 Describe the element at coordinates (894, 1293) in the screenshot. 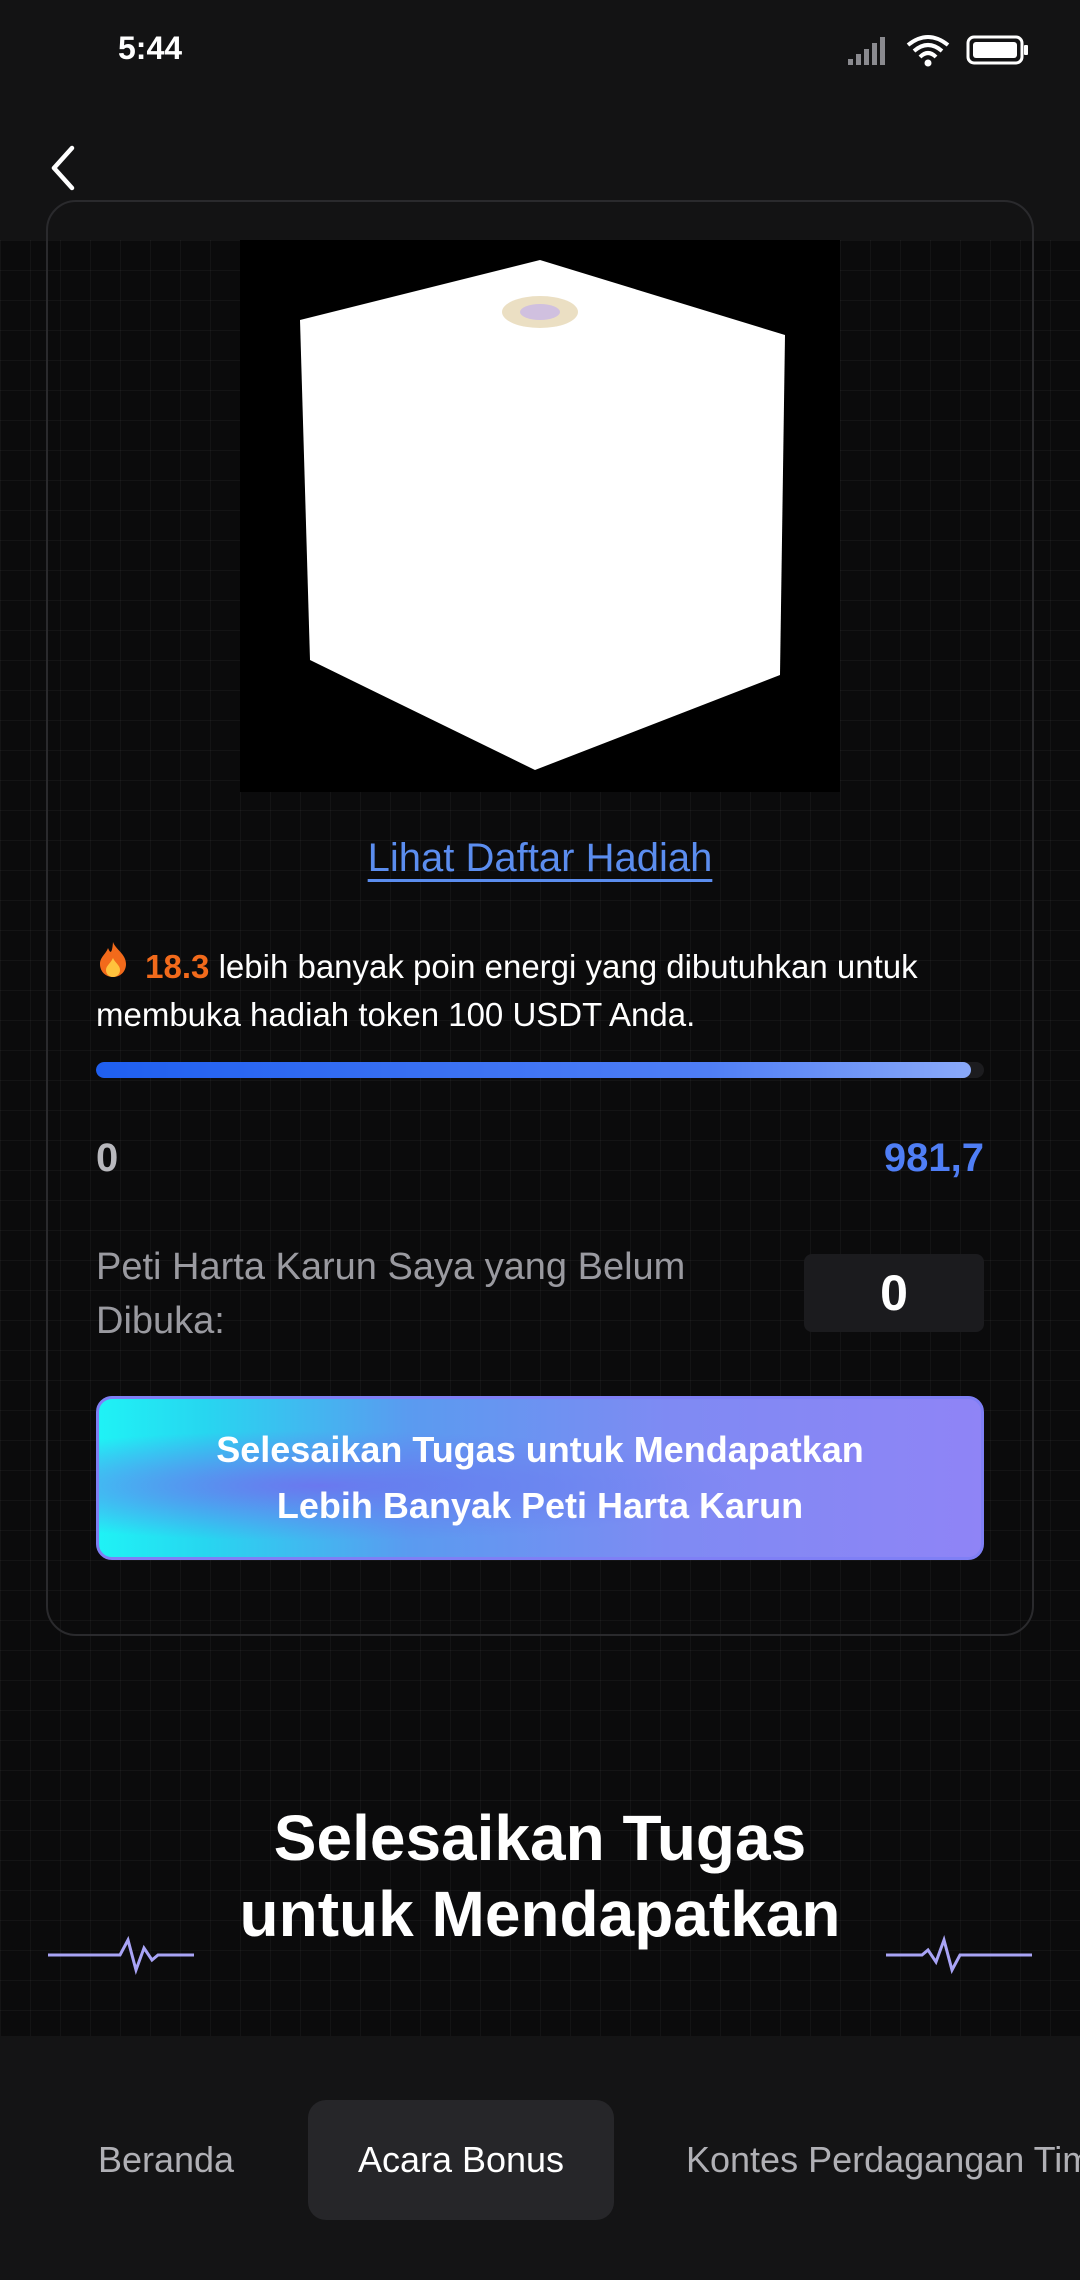

I see `unopened-chests-count: 0` at that location.